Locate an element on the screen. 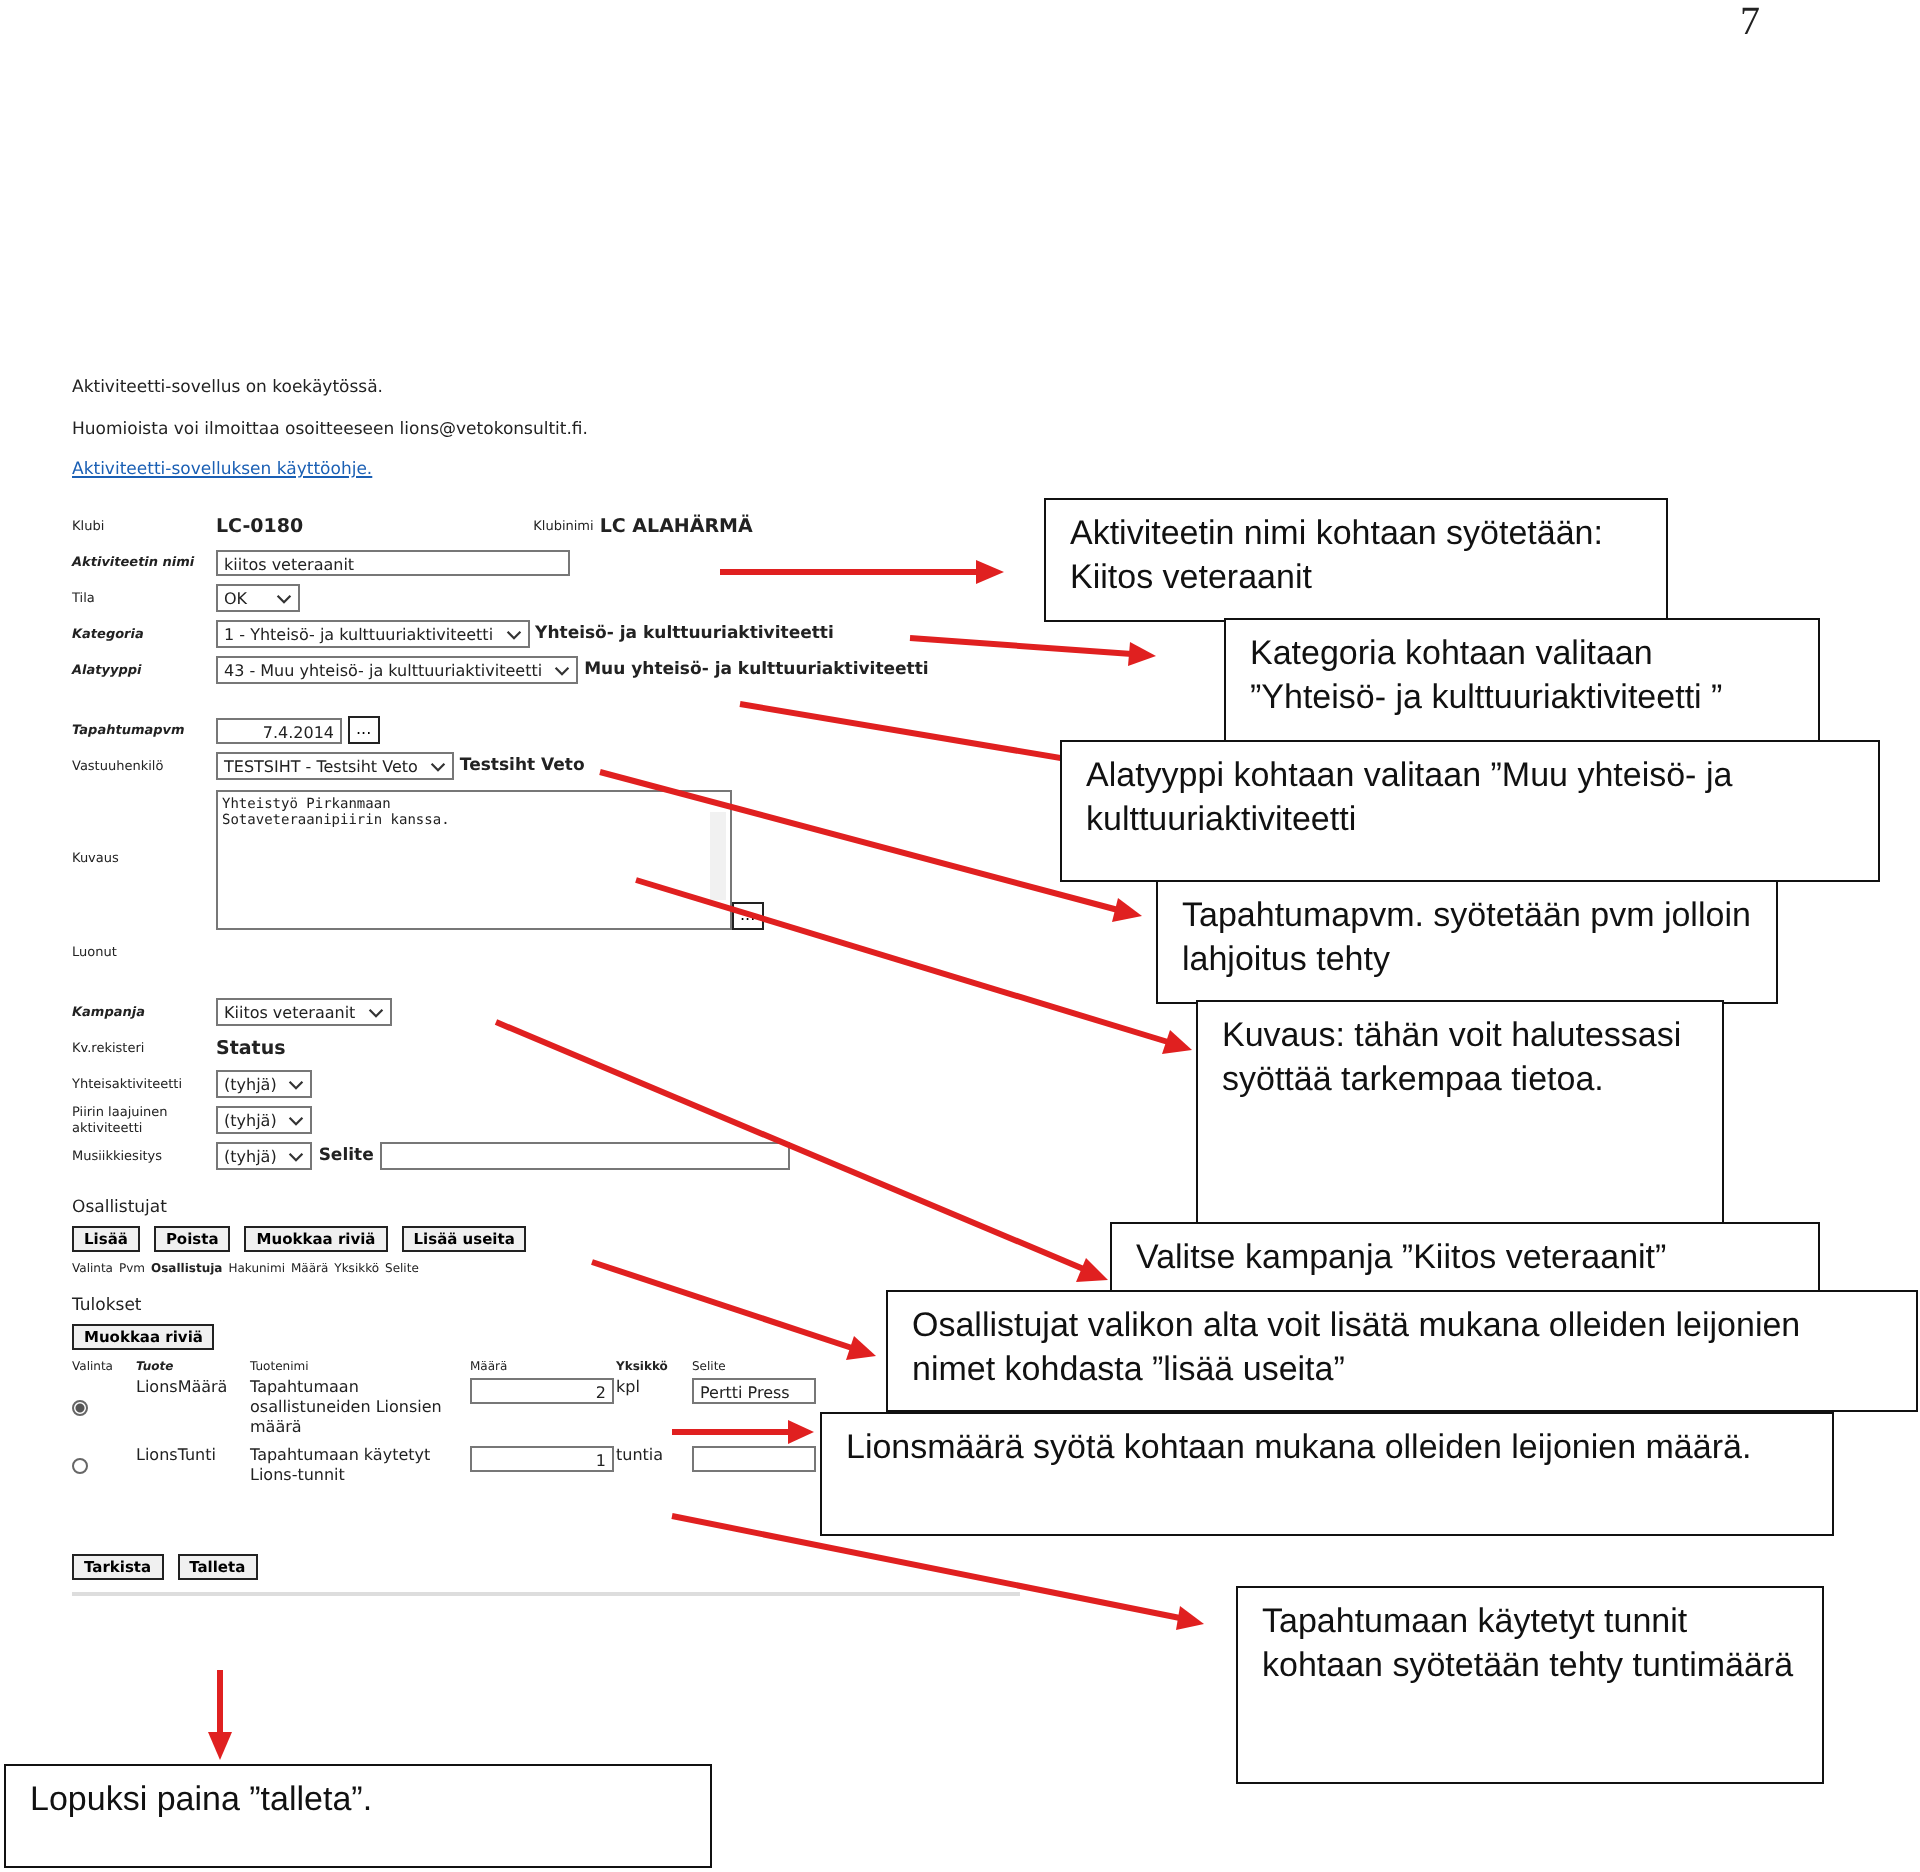 The width and height of the screenshot is (1920, 1872). dropdown: 1 - Yhteisö- ja kulttuuriaktiviteetti is located at coordinates (373, 634).